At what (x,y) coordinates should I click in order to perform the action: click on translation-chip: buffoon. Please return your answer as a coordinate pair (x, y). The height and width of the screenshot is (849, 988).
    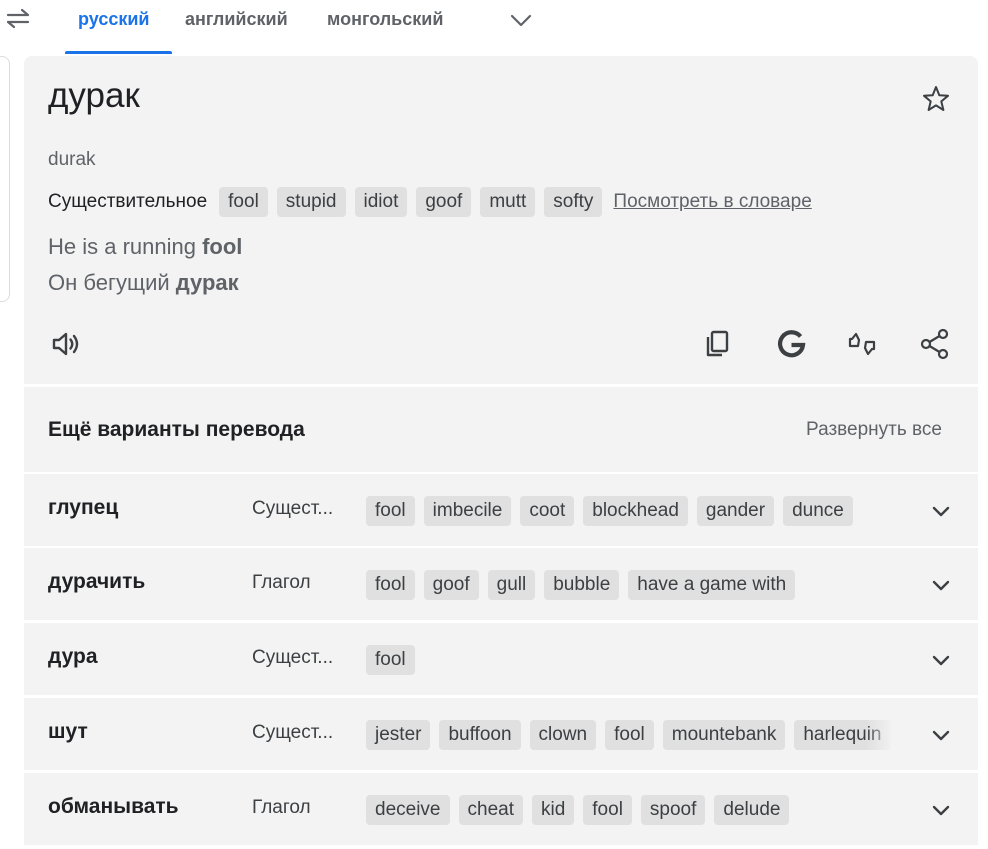
    Looking at the image, I should click on (480, 735).